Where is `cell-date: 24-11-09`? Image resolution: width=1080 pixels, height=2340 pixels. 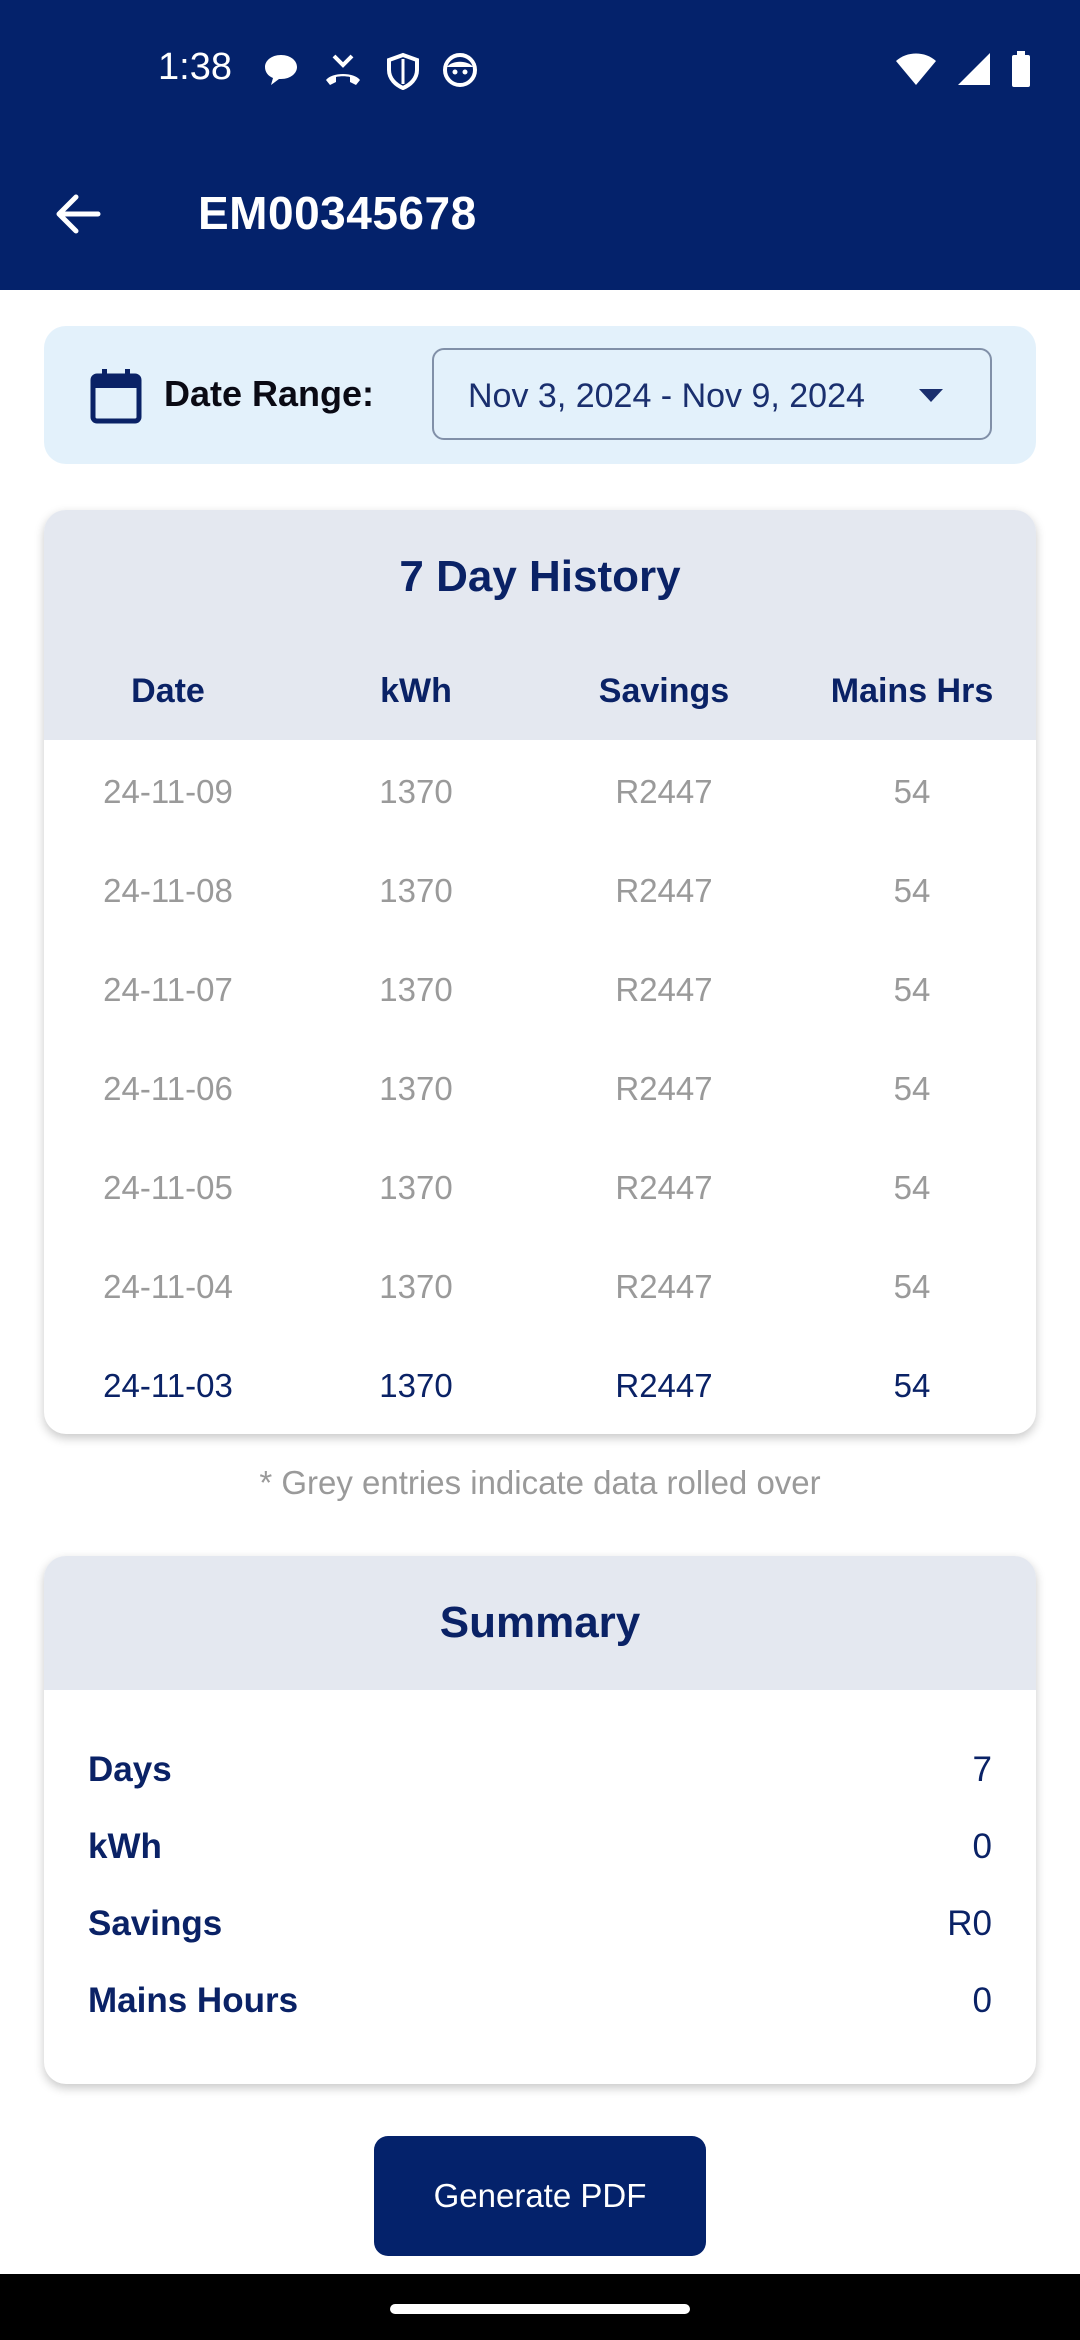 cell-date: 24-11-09 is located at coordinates (168, 791).